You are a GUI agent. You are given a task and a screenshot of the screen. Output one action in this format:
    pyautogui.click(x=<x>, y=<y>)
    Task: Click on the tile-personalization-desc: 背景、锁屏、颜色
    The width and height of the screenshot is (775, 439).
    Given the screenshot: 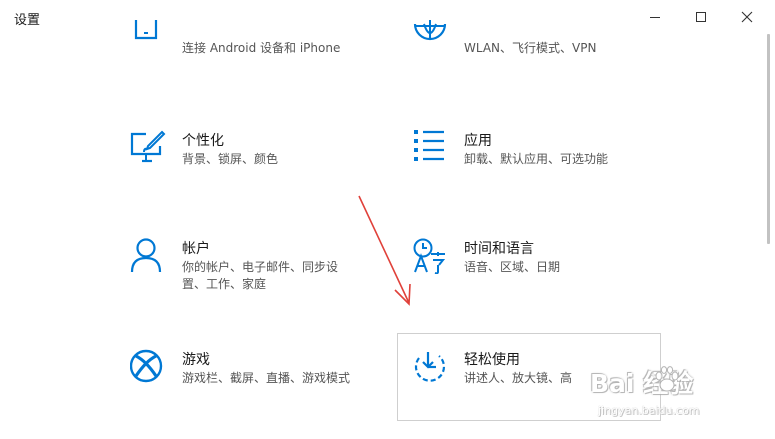 What is the action you would take?
    pyautogui.click(x=230, y=159)
    